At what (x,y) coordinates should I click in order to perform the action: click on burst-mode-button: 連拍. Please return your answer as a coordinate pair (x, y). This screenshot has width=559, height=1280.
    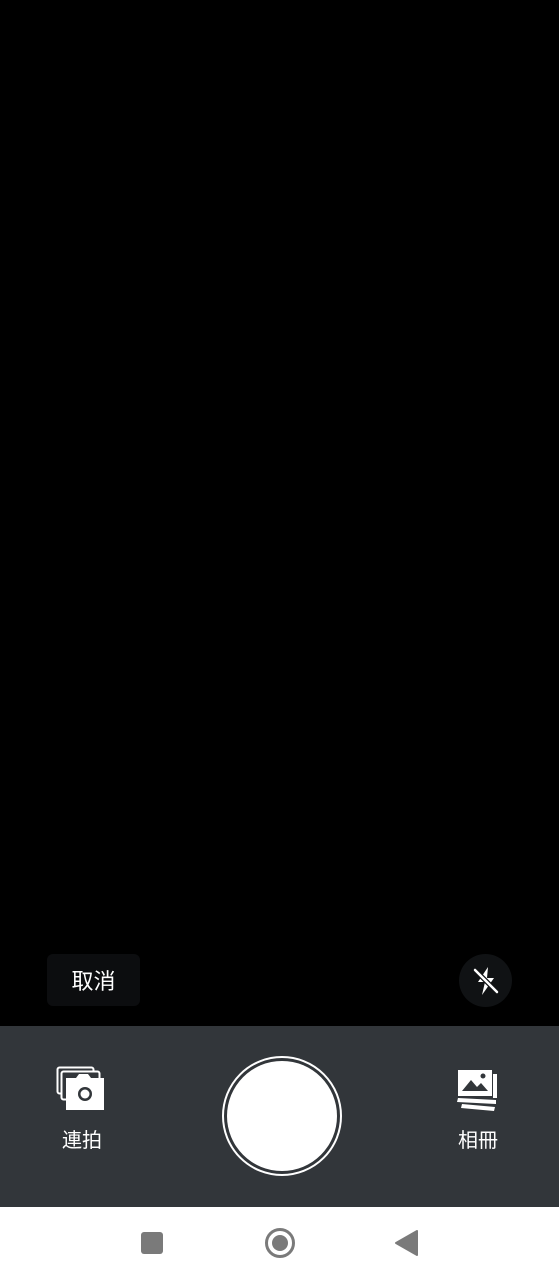
    Looking at the image, I should click on (82, 1116).